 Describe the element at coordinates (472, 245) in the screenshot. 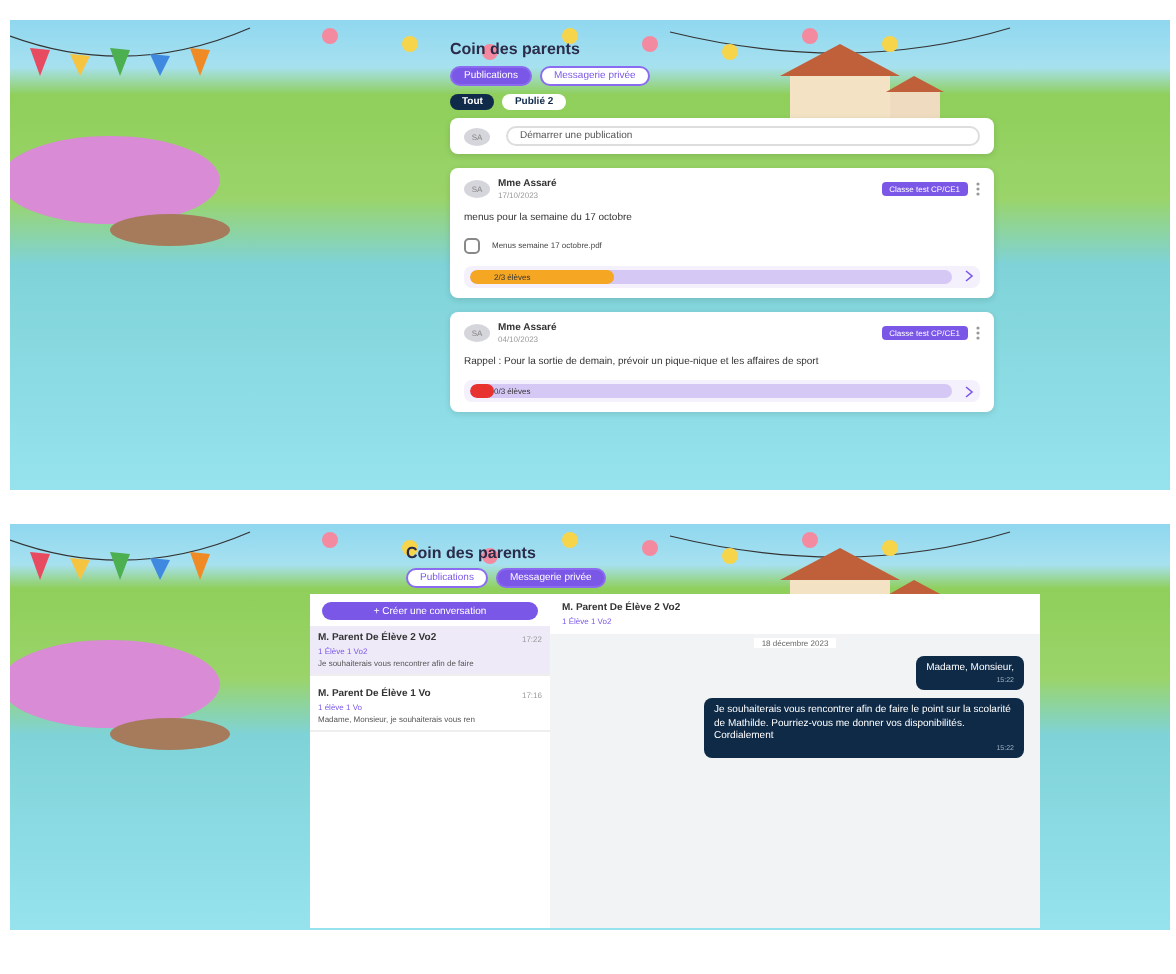

I see `file-icon` at that location.